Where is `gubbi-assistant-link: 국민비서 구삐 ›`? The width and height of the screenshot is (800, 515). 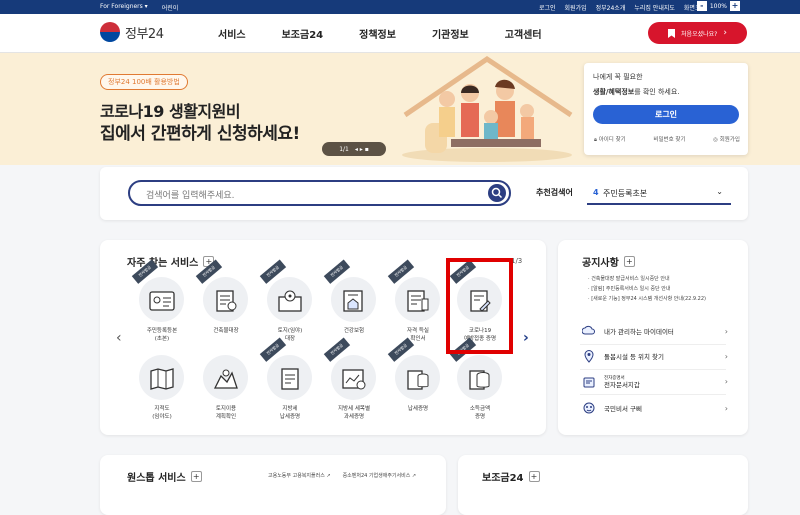
gubbi-assistant-link: 국민비서 구삐 › is located at coordinates (655, 408).